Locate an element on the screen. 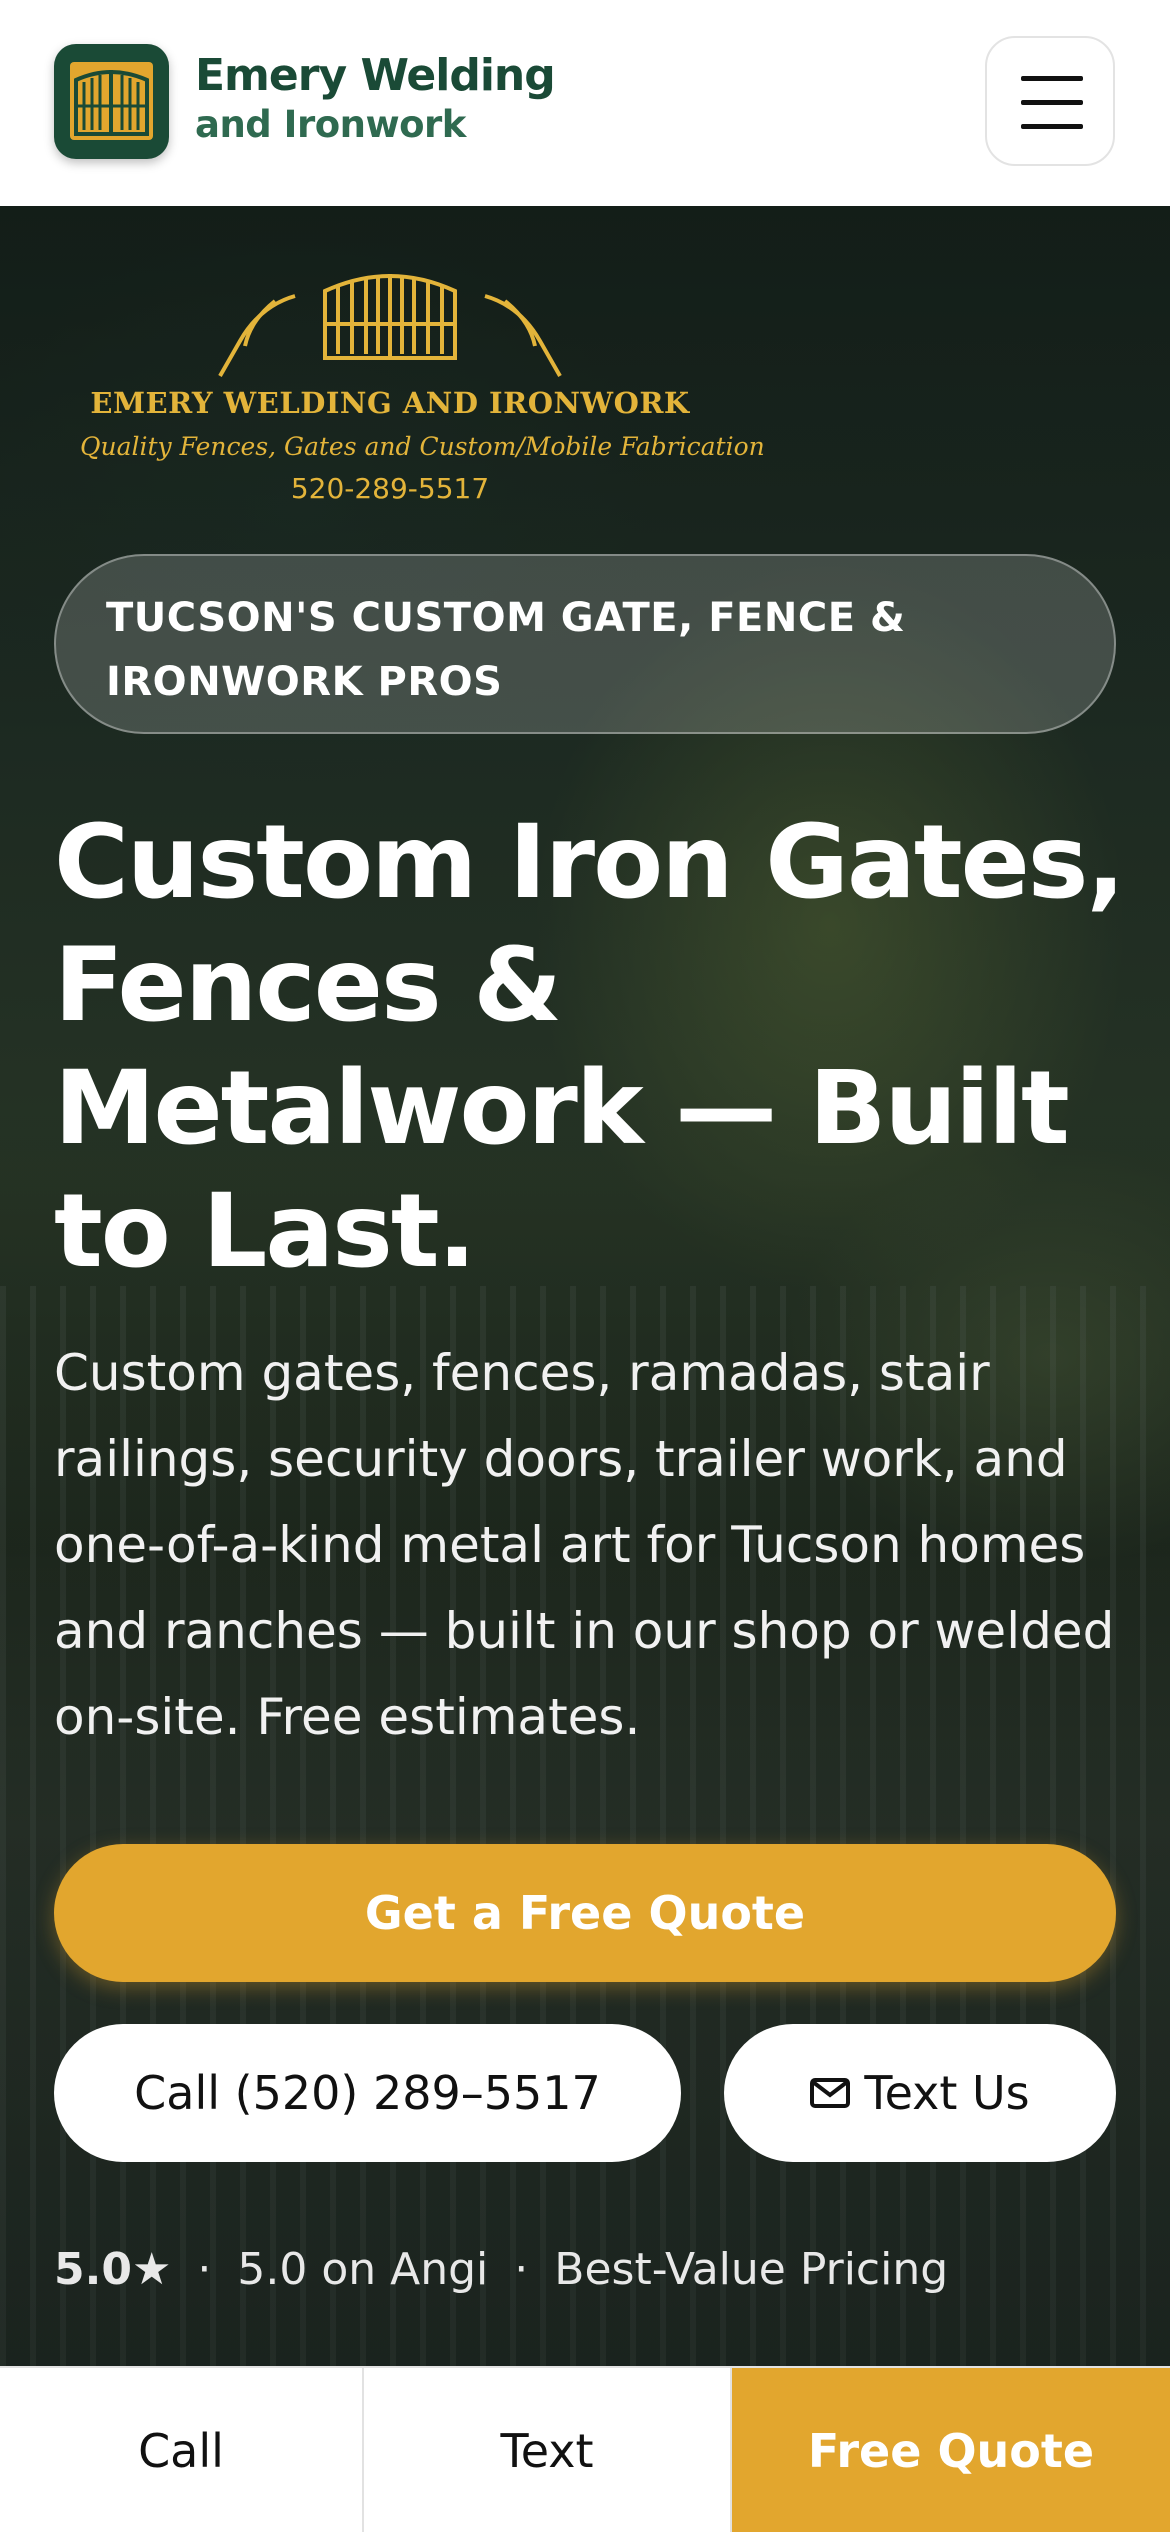  bottom-free-quote-button: Free Quote is located at coordinates (951, 2450).